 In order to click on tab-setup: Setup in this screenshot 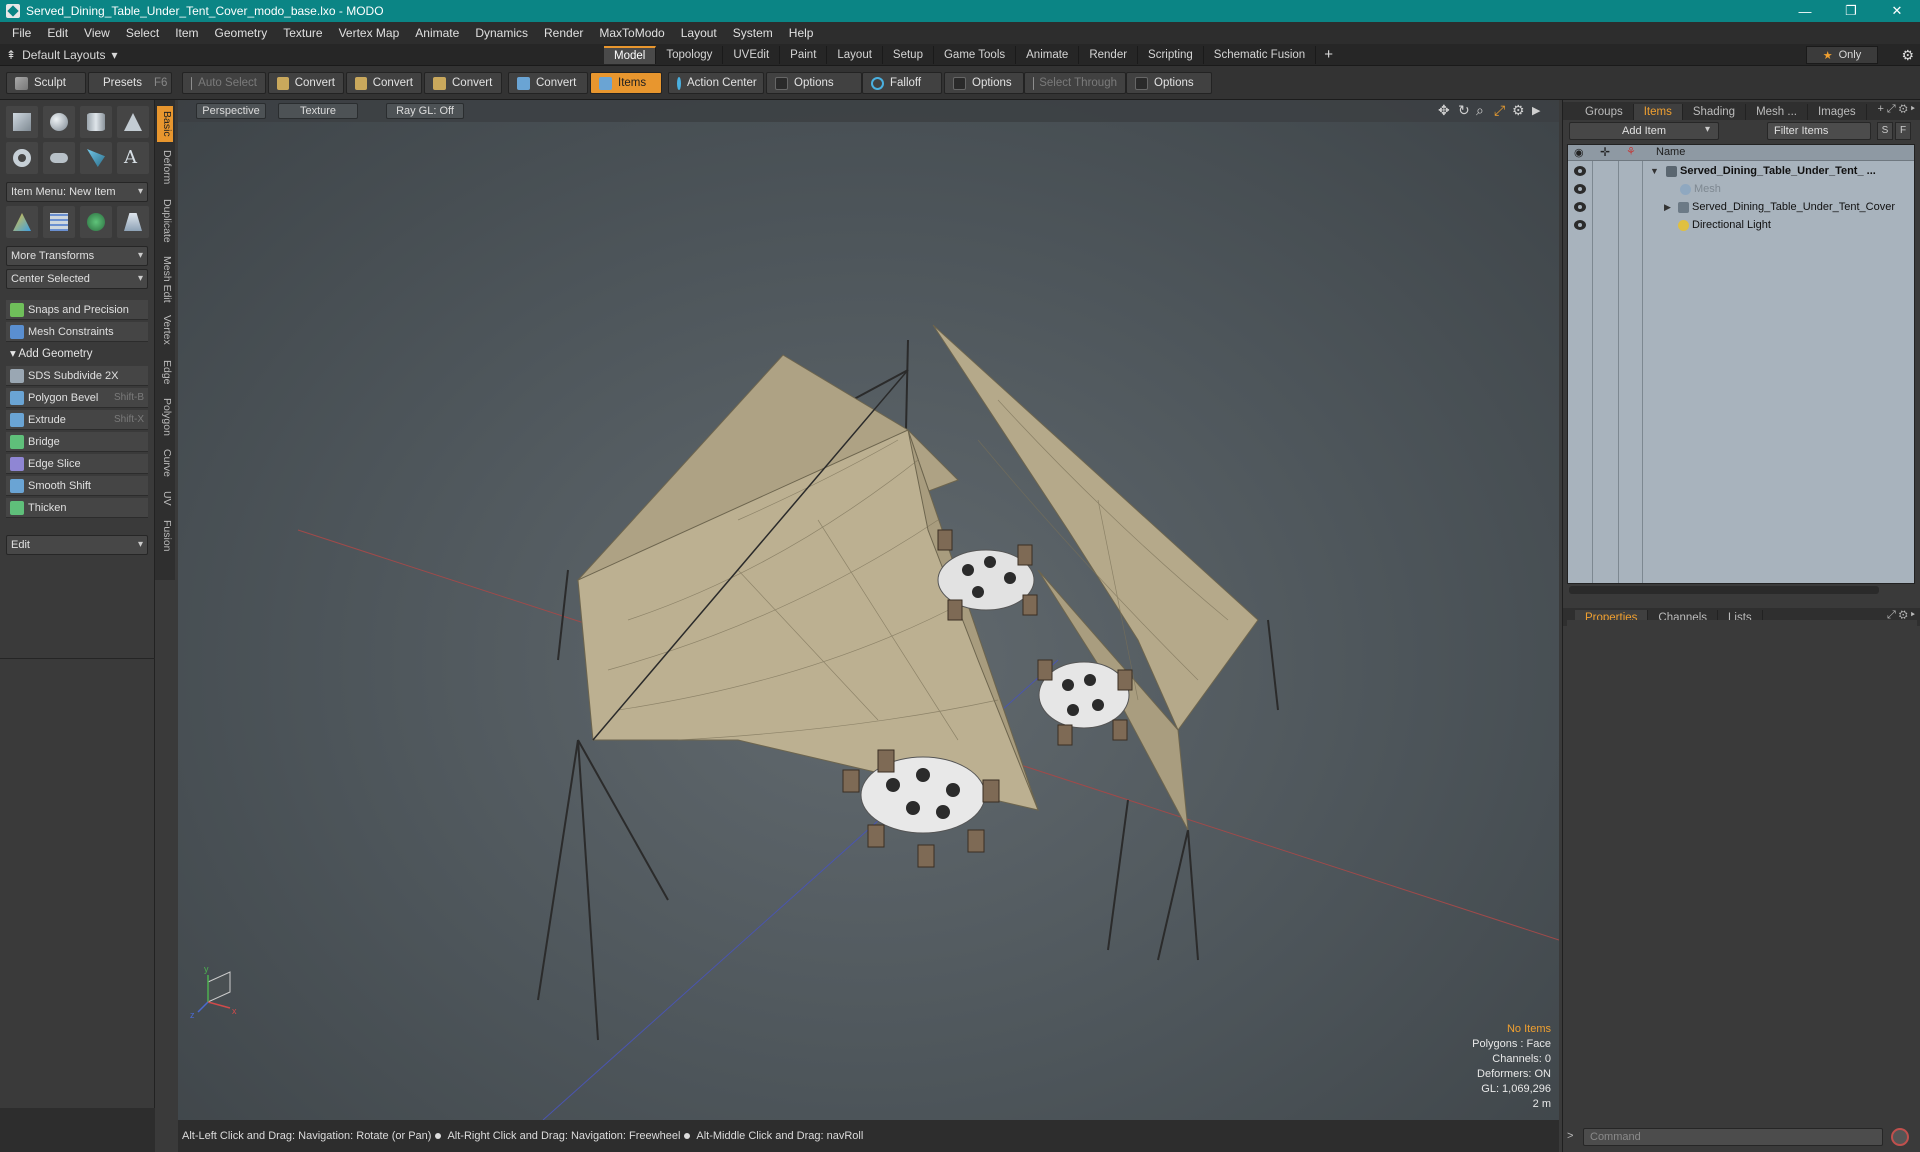, I will do `click(908, 55)`.